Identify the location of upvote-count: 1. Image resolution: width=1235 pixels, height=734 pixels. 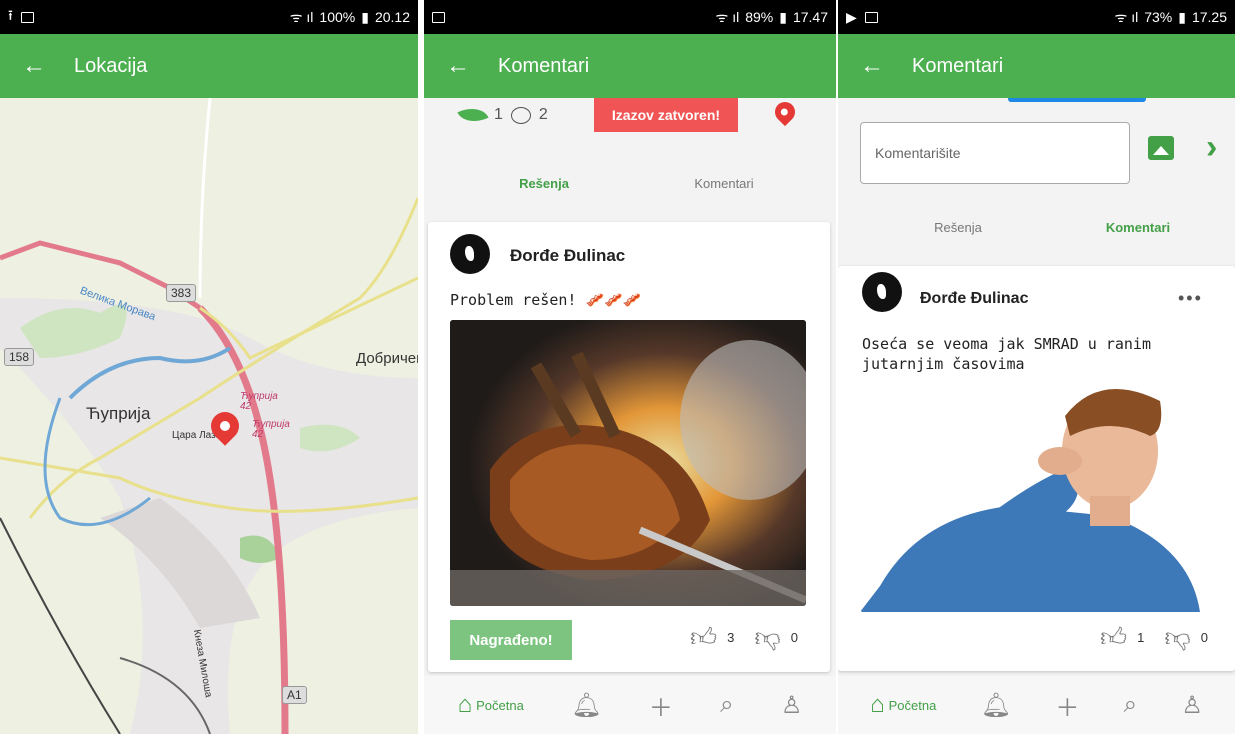
(1141, 637).